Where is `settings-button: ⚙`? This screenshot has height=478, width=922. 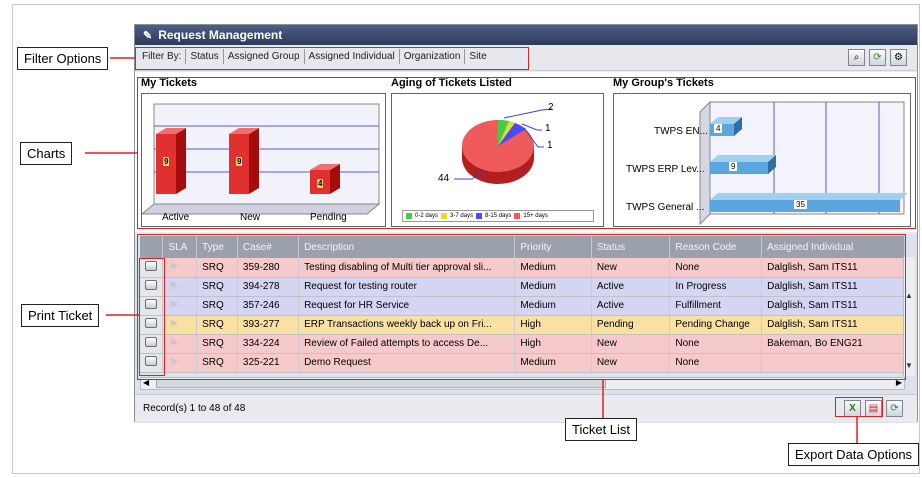 settings-button: ⚙ is located at coordinates (898, 57).